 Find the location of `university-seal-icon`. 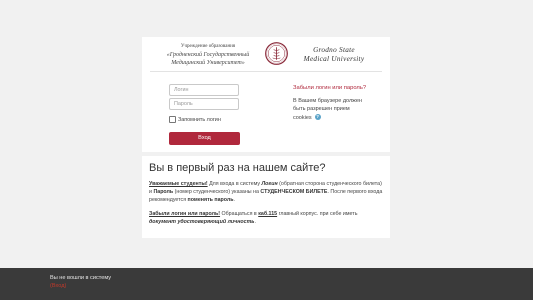

university-seal-icon is located at coordinates (276, 53).